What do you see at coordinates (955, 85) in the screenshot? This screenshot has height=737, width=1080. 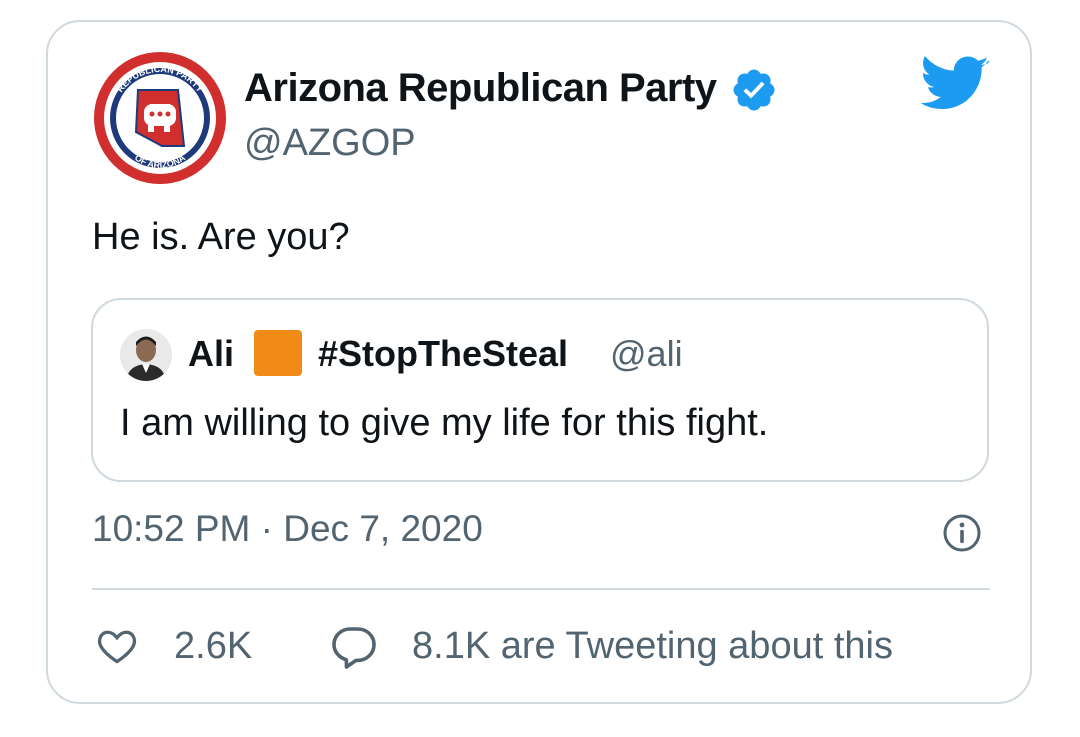 I see `twitter-bird-icon` at bounding box center [955, 85].